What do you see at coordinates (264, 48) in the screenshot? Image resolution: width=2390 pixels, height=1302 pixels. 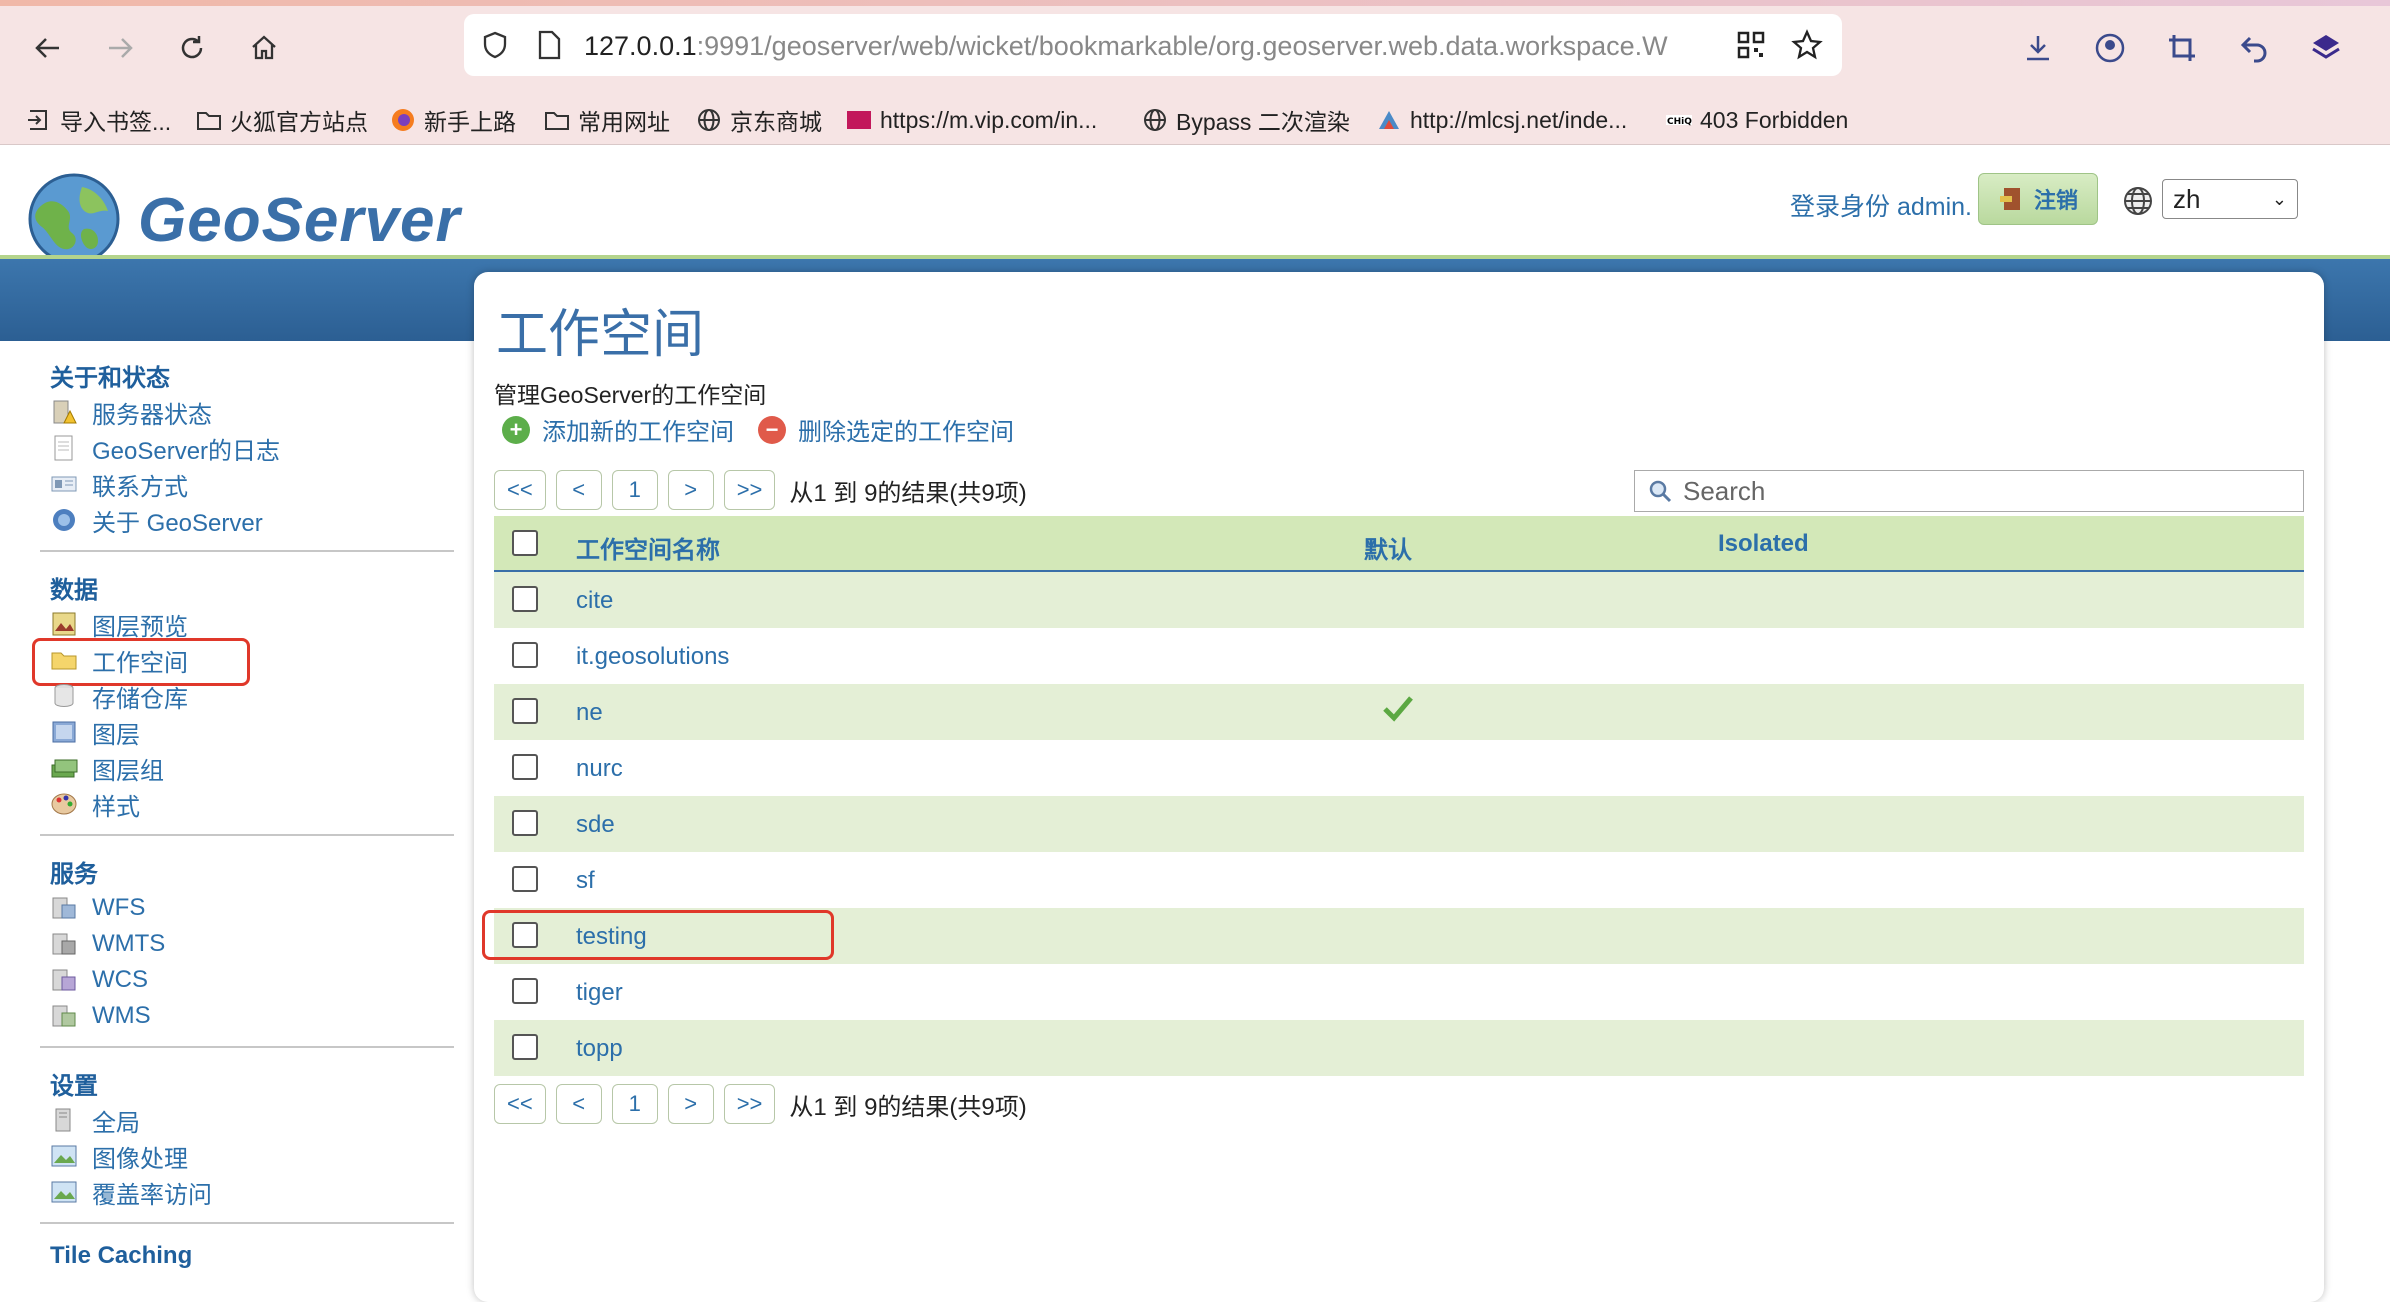 I see `home-button` at bounding box center [264, 48].